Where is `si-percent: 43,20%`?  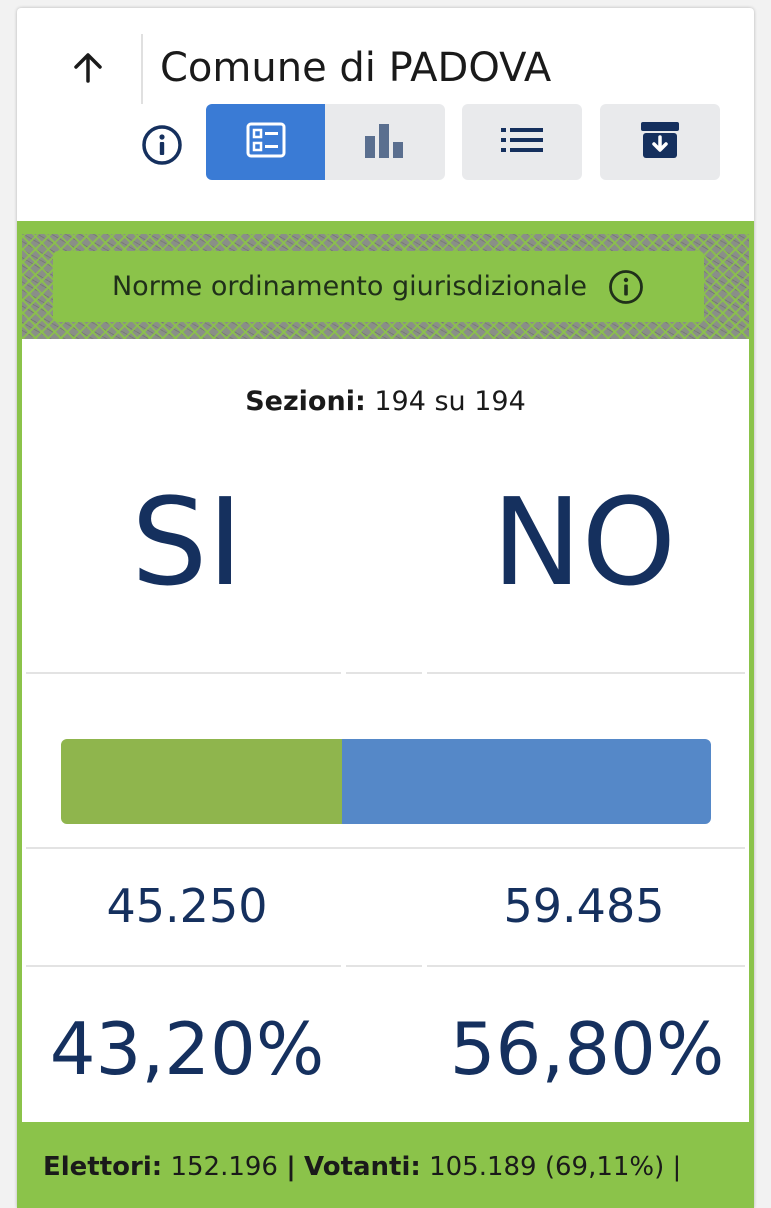
si-percent: 43,20% is located at coordinates (187, 1049).